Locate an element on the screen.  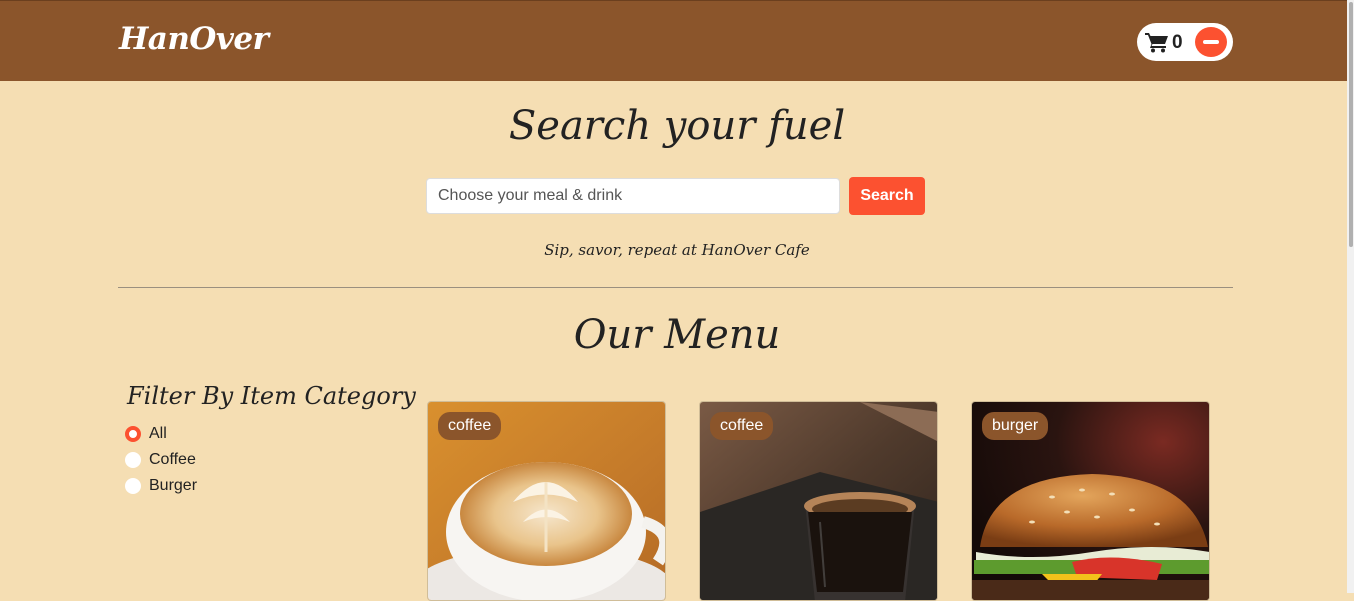
shopping-cart-icon is located at coordinates (1157, 42).